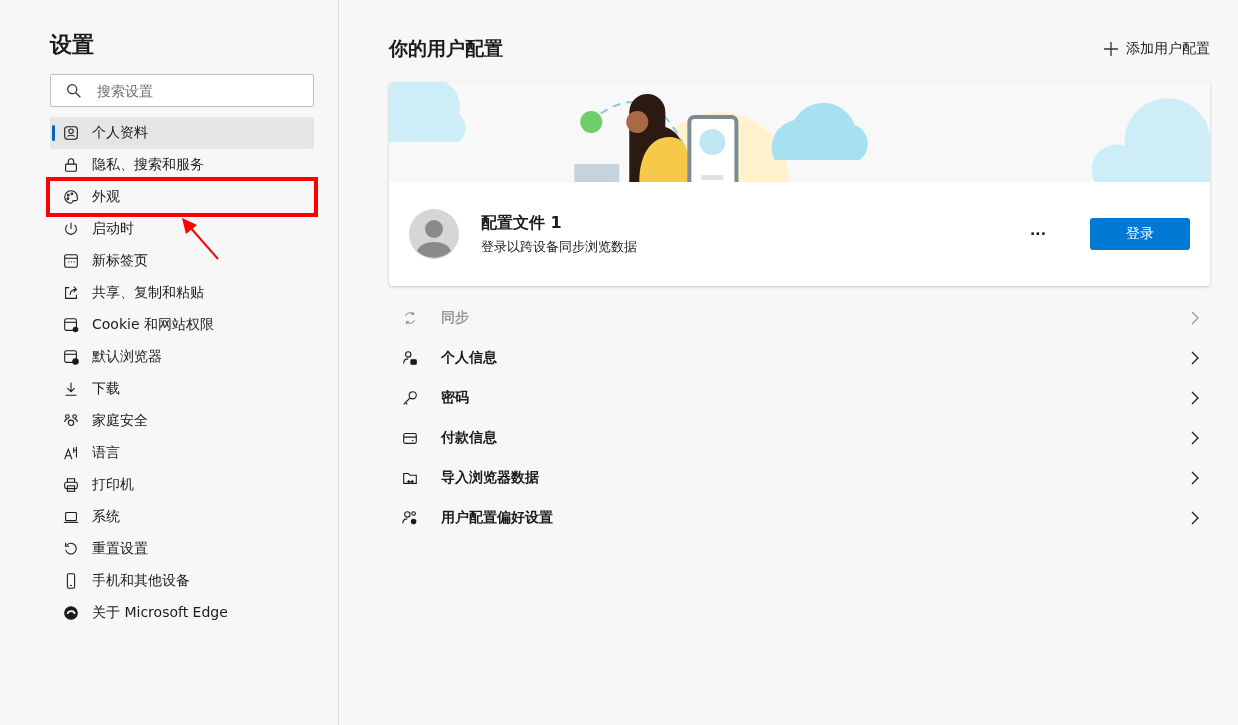 This screenshot has height=725, width=1238. What do you see at coordinates (1111, 49) in the screenshot?
I see `plus-icon` at bounding box center [1111, 49].